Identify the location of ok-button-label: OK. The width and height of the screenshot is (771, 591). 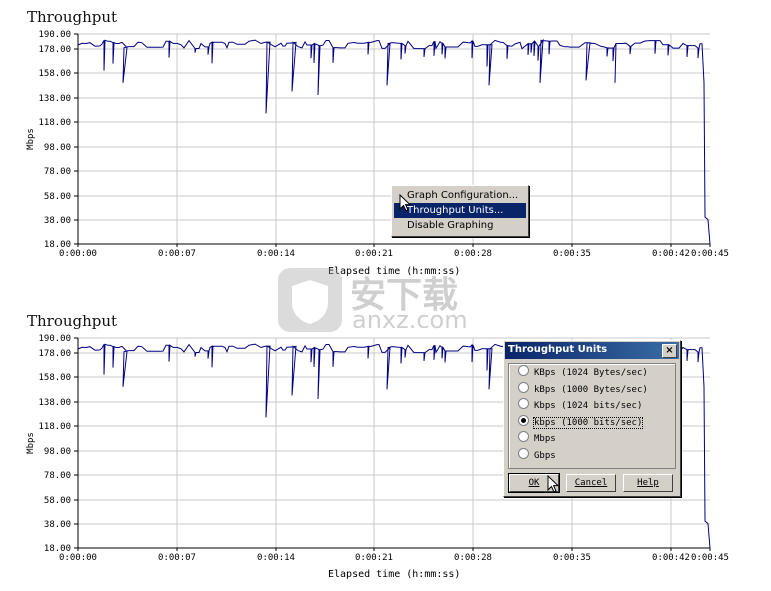
(534, 483).